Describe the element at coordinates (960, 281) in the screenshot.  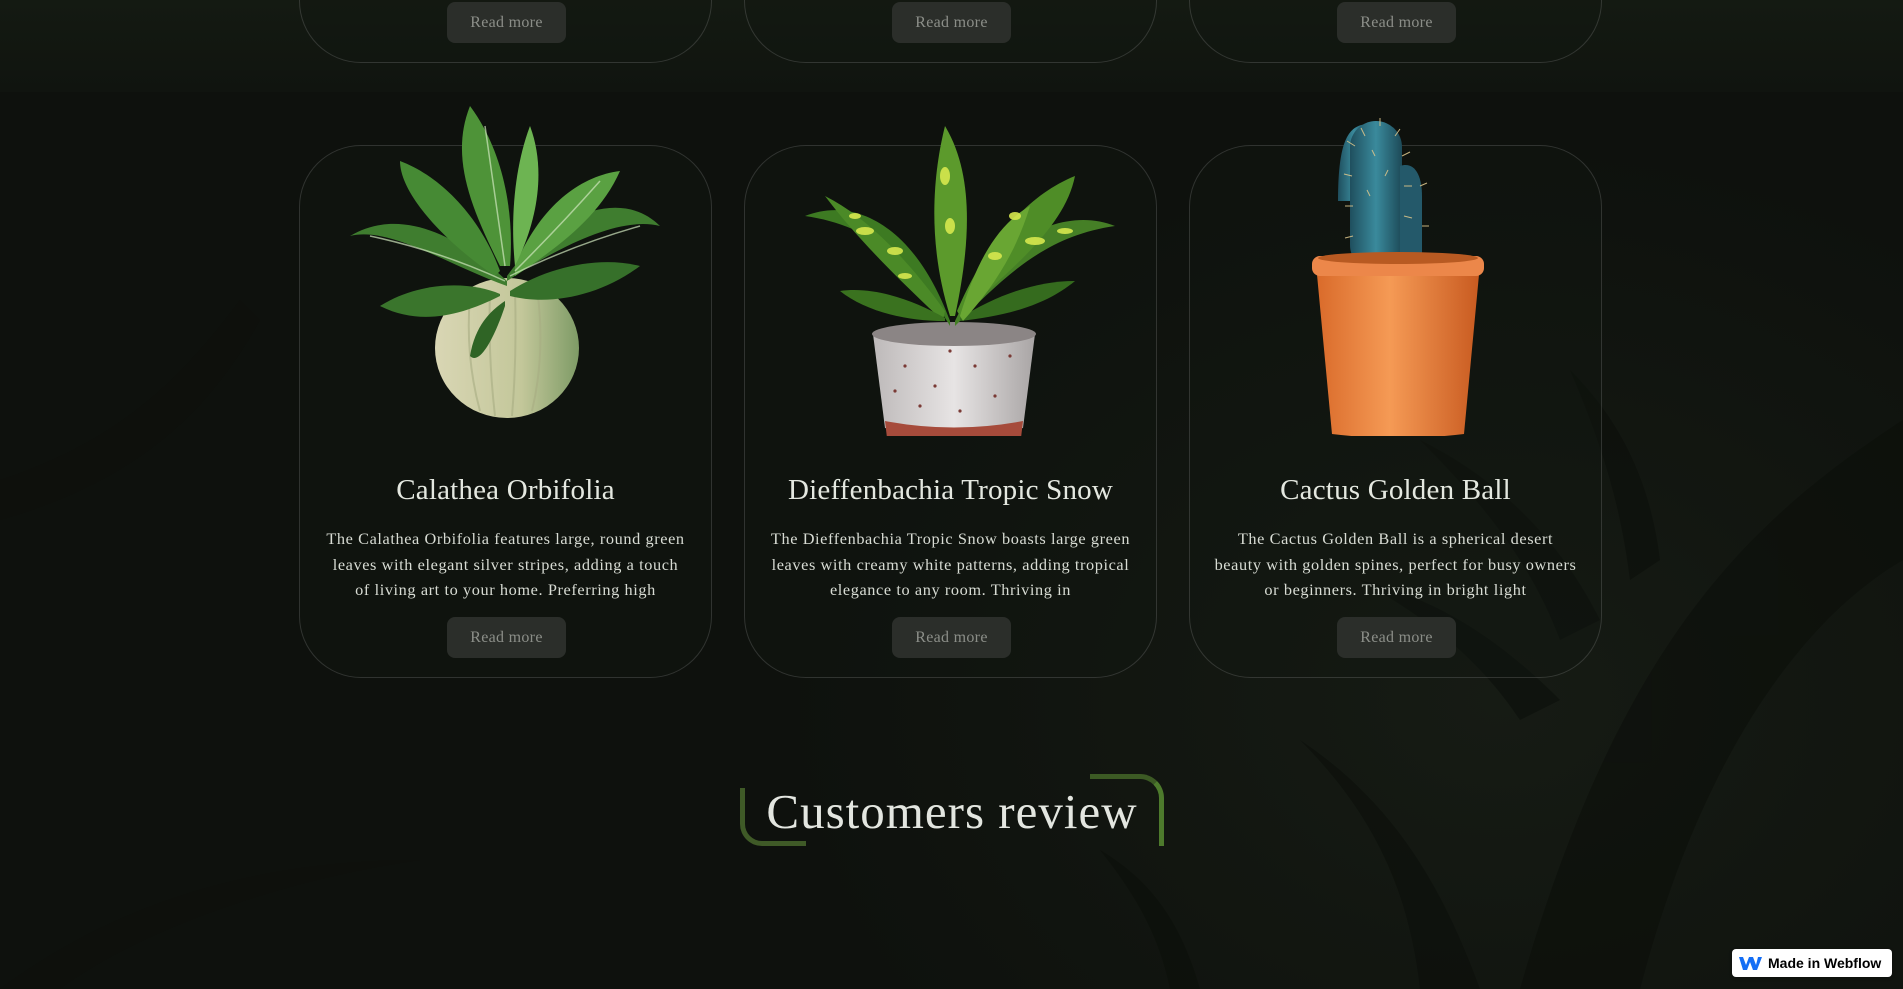
I see `dieffenbachia-plant-image` at that location.